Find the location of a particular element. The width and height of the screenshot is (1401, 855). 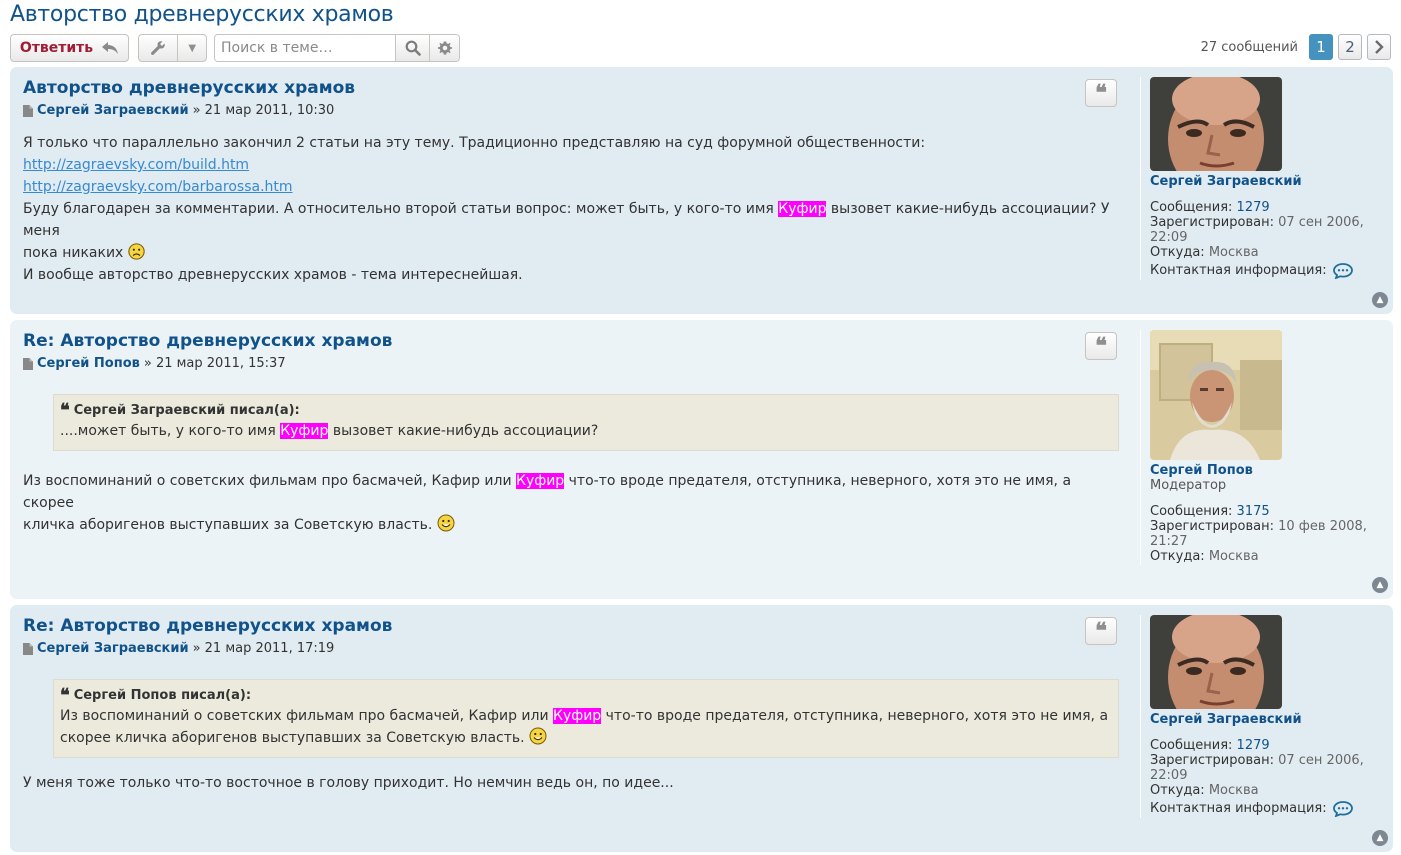

topic-search is located at coordinates (337, 48).